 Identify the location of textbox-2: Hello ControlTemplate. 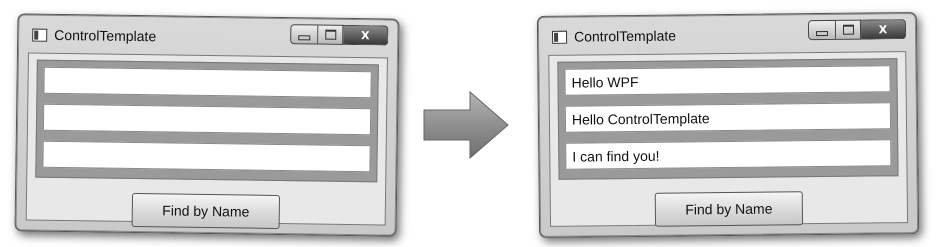
(728, 117).